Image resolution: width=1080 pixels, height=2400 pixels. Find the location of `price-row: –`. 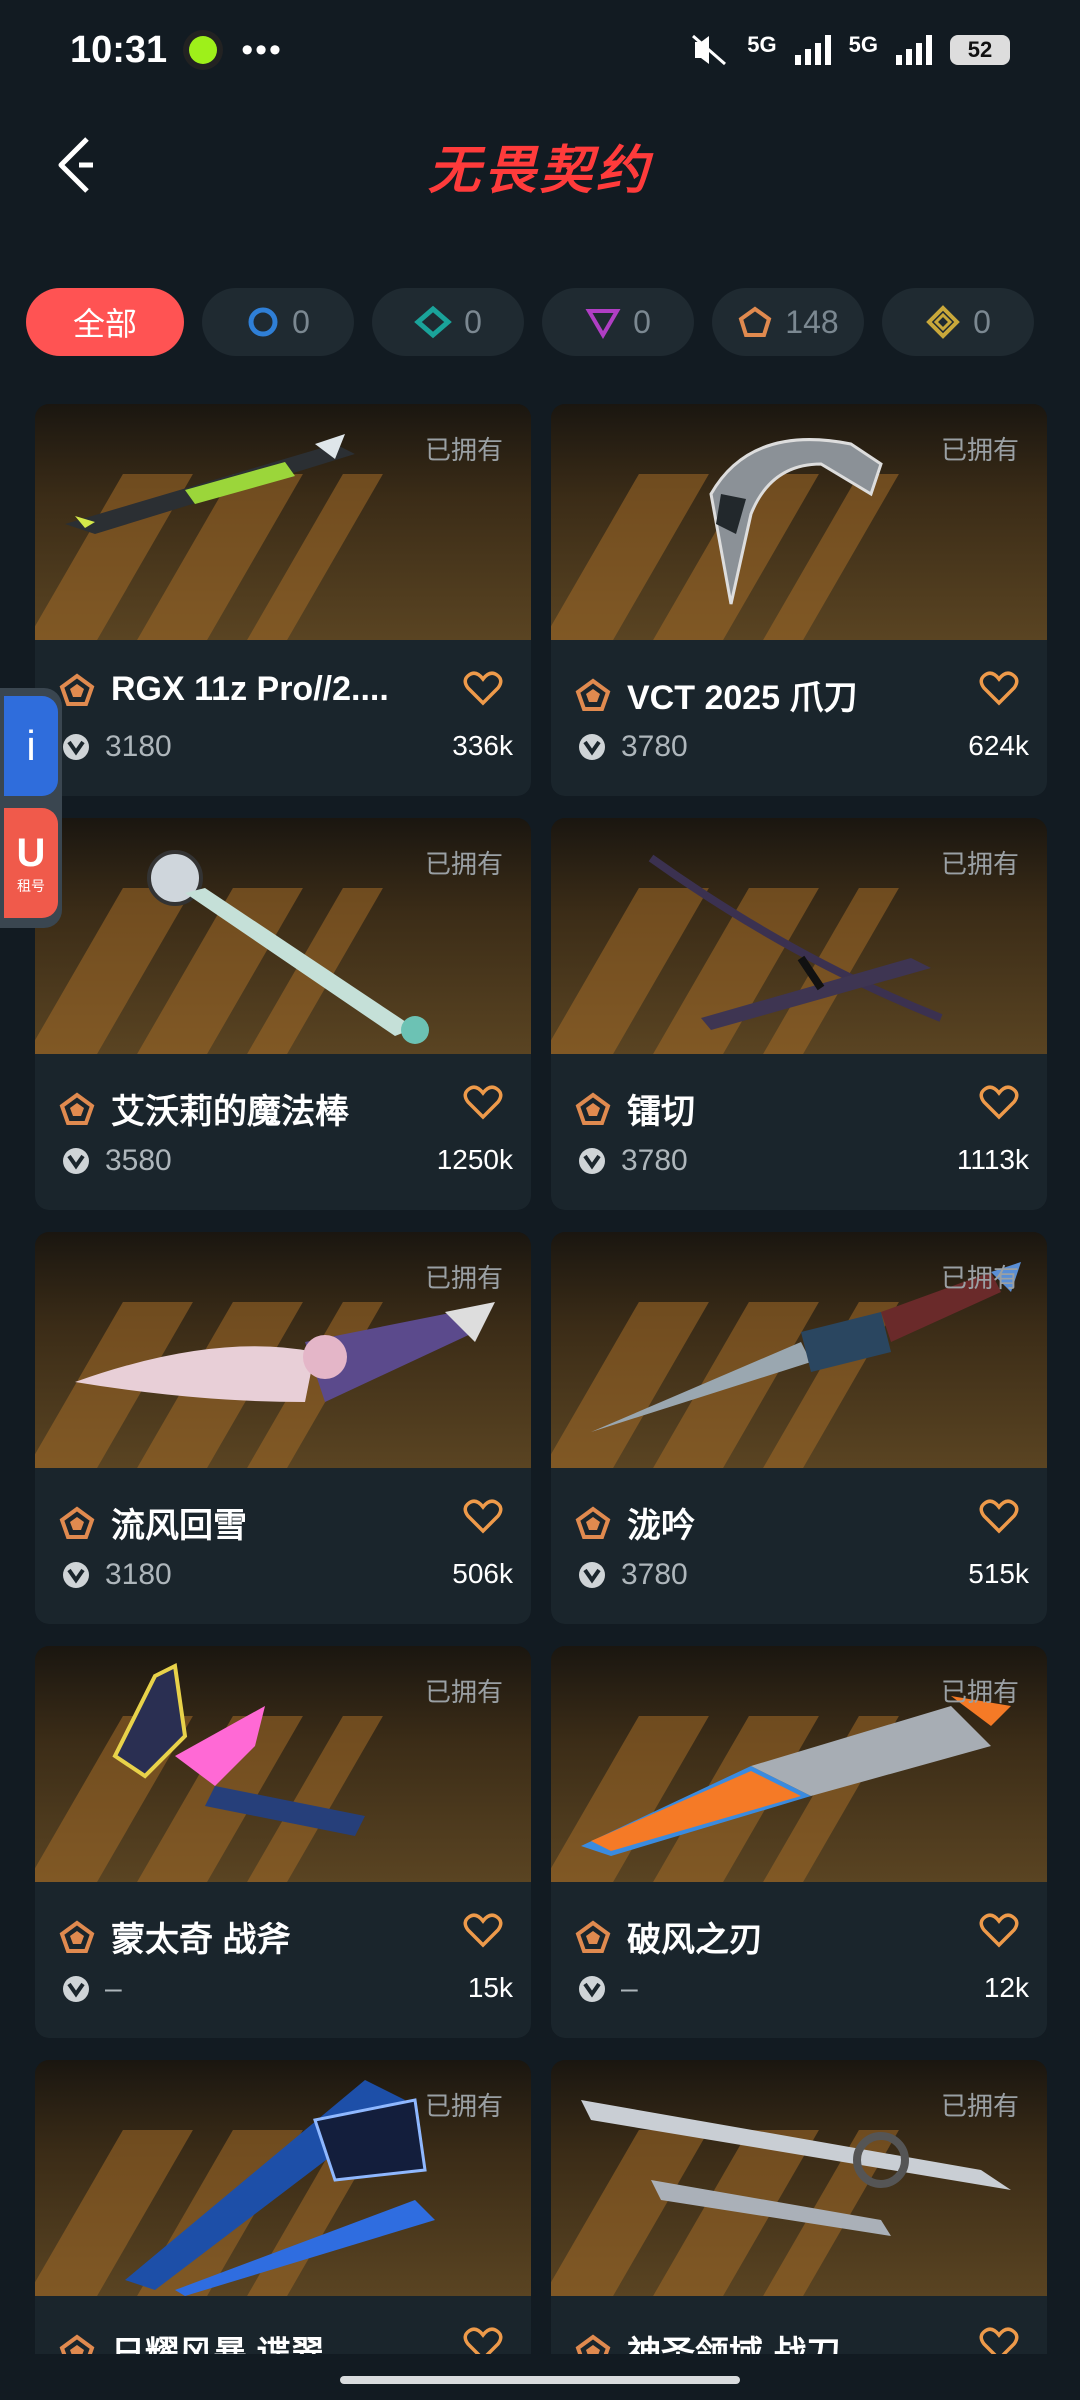

price-row: – is located at coordinates (607, 1989).